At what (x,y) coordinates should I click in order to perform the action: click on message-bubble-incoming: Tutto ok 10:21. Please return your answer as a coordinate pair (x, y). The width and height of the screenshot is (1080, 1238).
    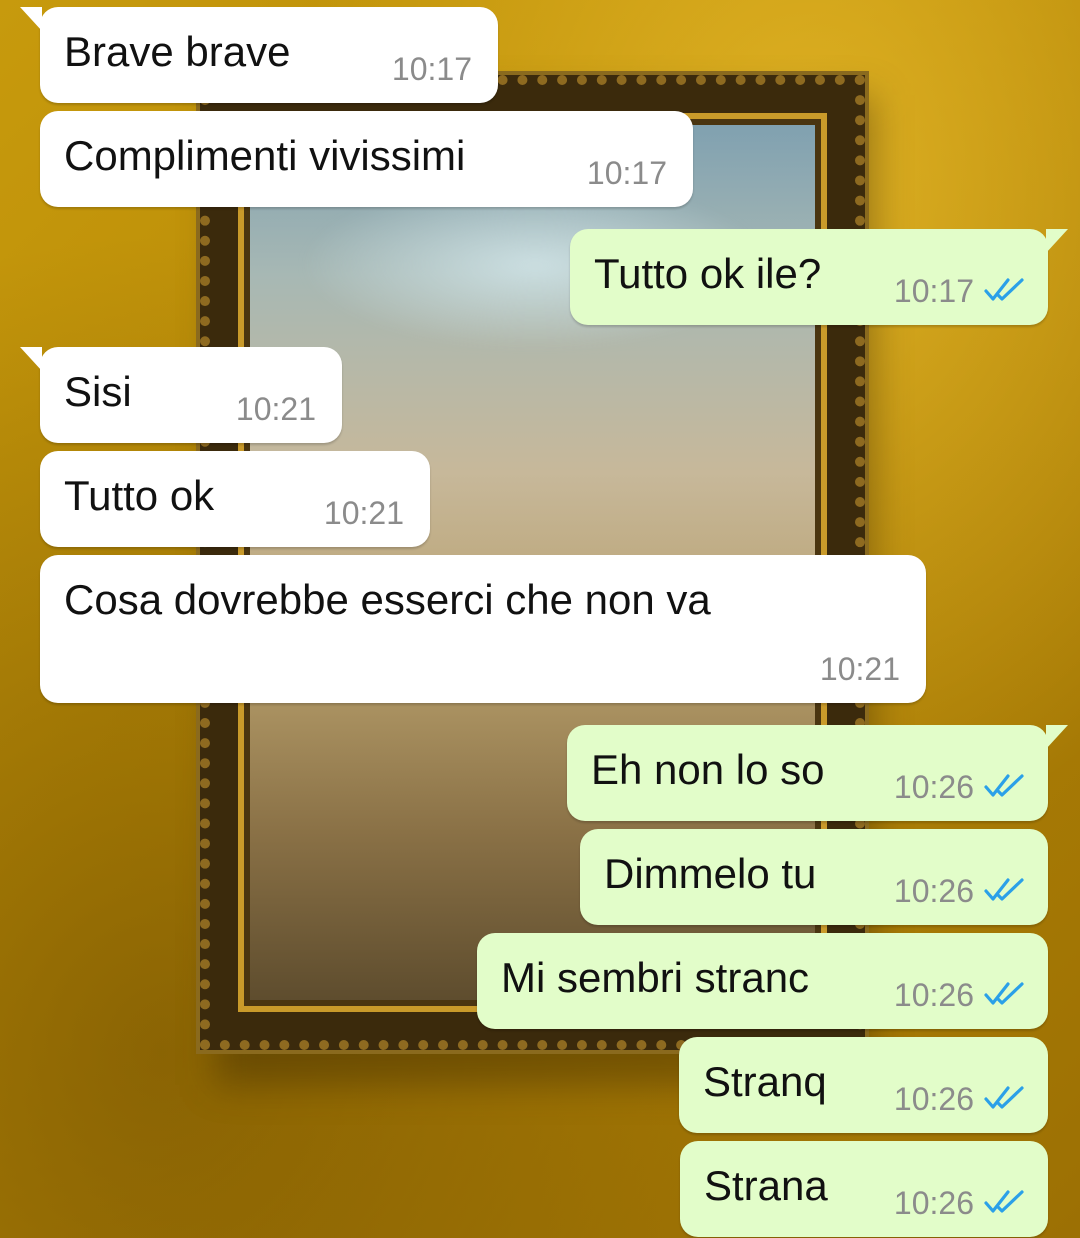
    Looking at the image, I should click on (235, 499).